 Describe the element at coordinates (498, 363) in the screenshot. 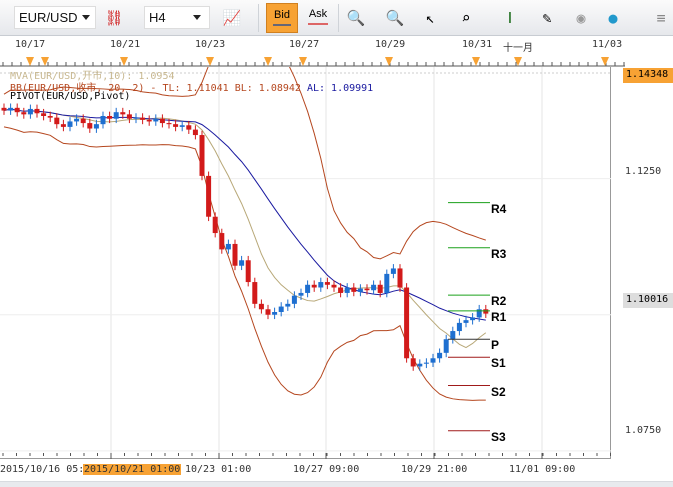

I see `pivot-label-s1: S1` at that location.